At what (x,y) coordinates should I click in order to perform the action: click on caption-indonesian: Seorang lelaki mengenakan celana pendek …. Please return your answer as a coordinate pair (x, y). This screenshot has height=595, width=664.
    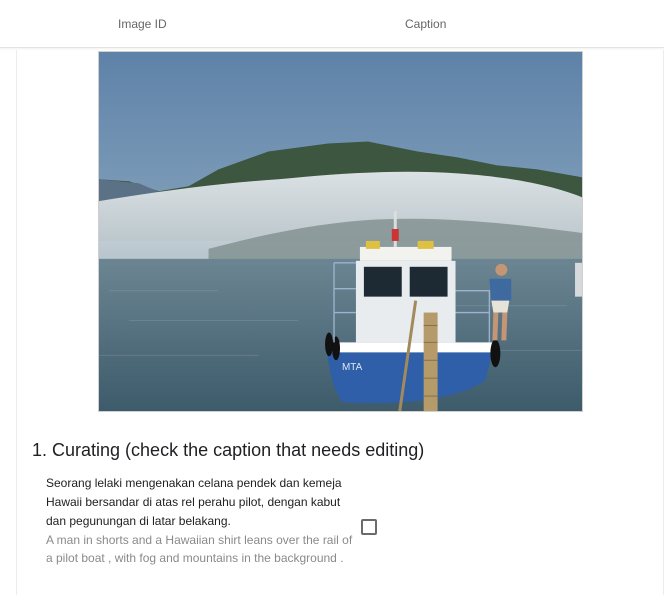
    Looking at the image, I should click on (194, 502).